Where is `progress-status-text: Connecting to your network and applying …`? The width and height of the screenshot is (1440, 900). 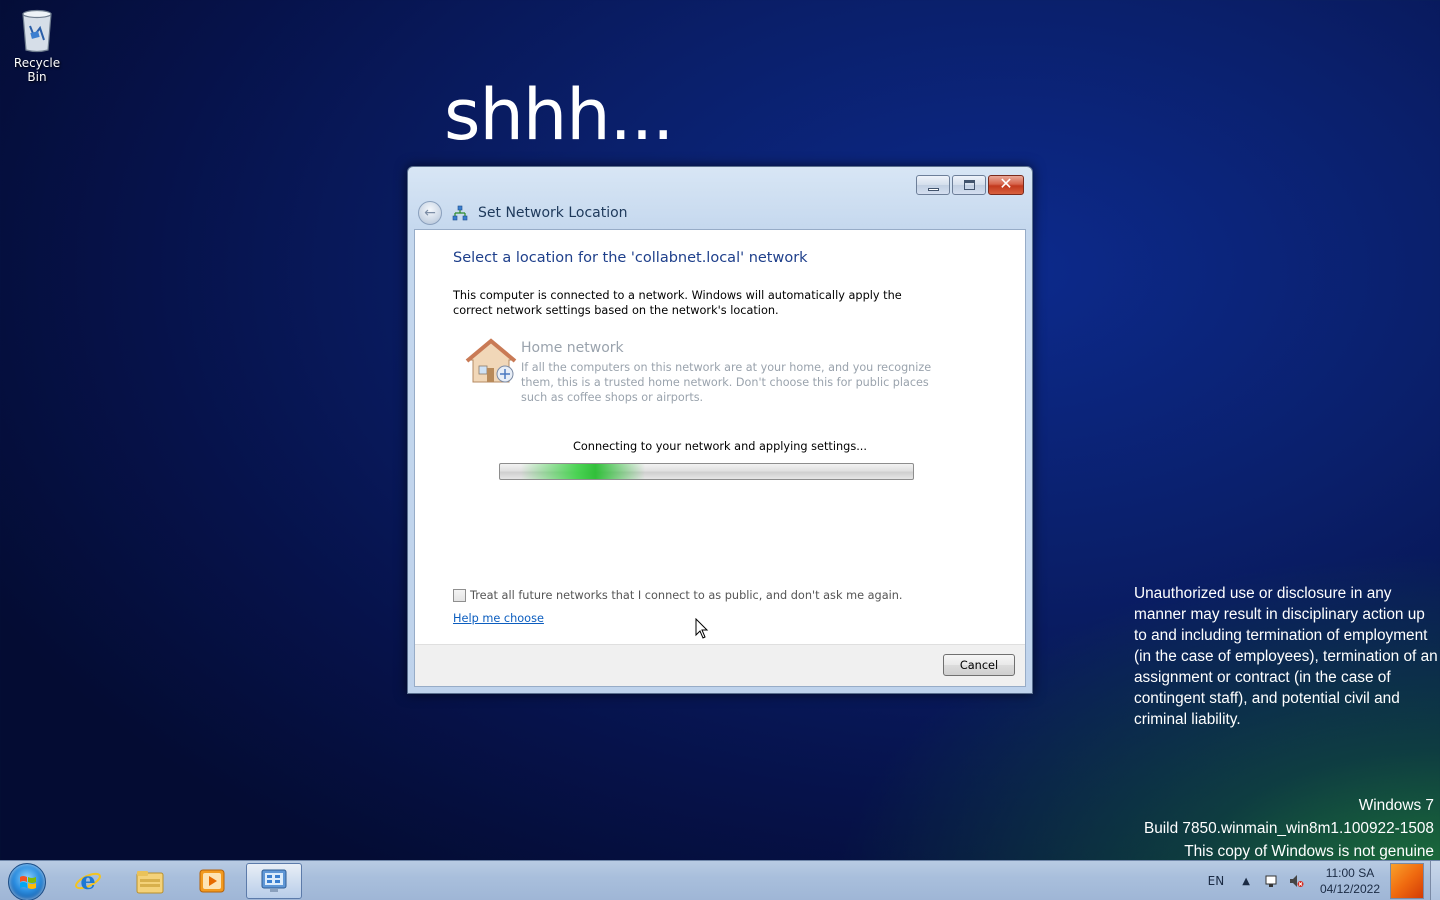 progress-status-text: Connecting to your network and applying … is located at coordinates (720, 446).